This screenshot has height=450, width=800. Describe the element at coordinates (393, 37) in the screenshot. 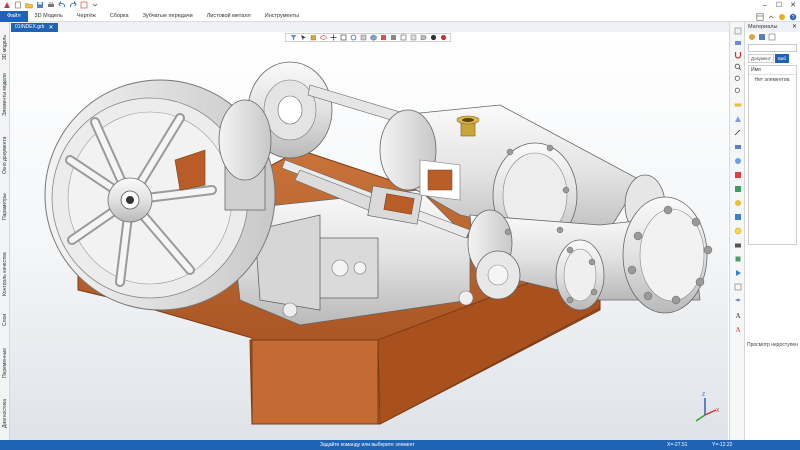

I see `shading-icon` at that location.